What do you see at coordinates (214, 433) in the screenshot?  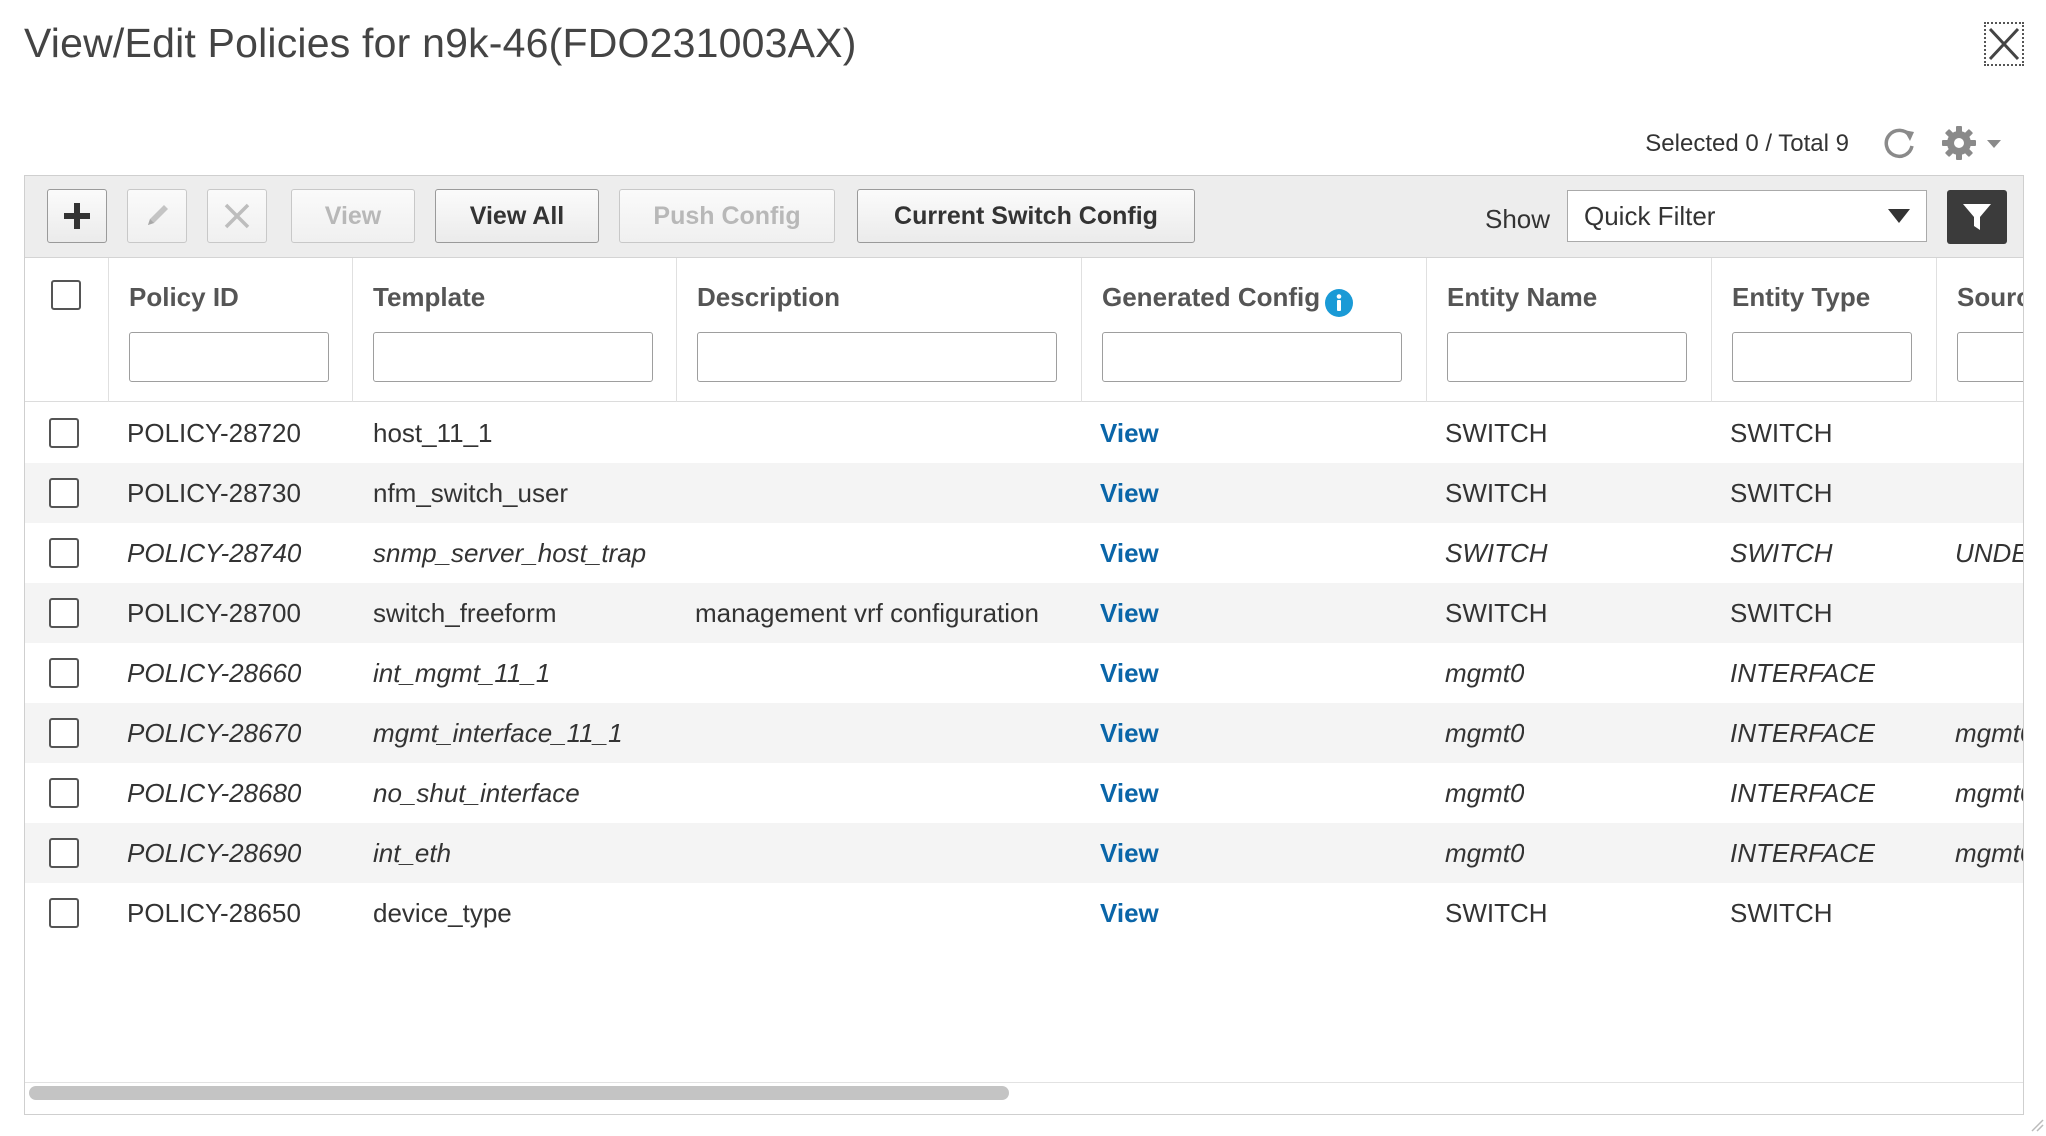 I see `policy-id-cell: POLICY-28720` at bounding box center [214, 433].